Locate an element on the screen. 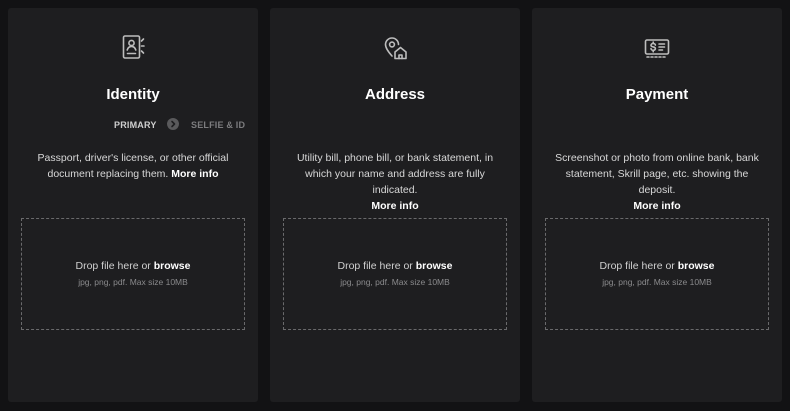 This screenshot has width=790, height=411. step-selfie-id-label: SELFIE & ID is located at coordinates (218, 125).